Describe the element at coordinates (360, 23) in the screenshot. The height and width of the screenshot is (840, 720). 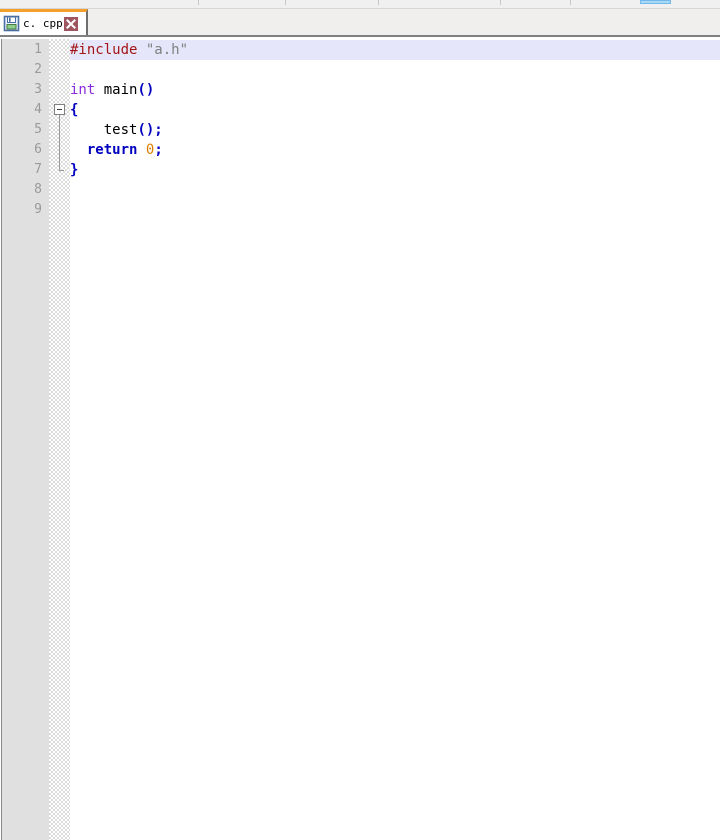
I see `tab-bar: c. cpp` at that location.